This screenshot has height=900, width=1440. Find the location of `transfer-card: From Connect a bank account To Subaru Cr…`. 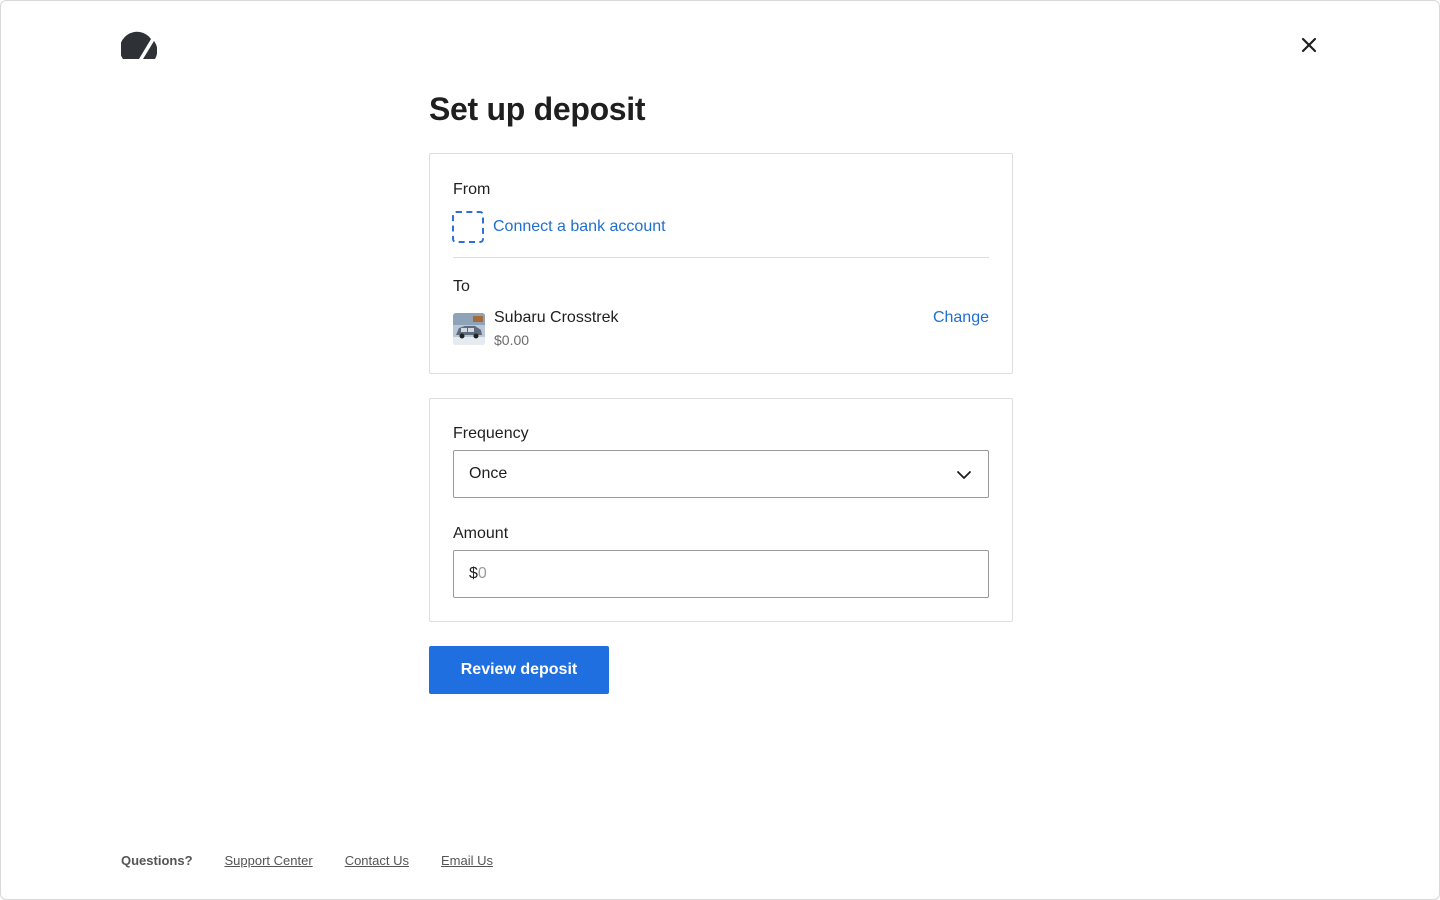

transfer-card: From Connect a bank account To Subaru Cr… is located at coordinates (721, 263).